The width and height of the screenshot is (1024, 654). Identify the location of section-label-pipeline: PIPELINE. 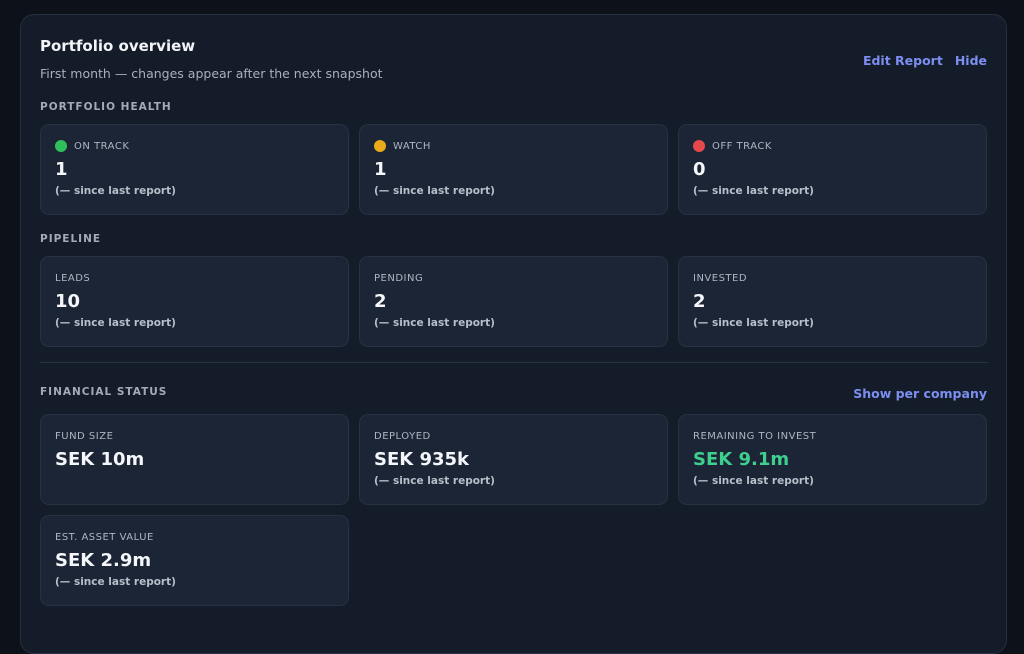
(71, 239).